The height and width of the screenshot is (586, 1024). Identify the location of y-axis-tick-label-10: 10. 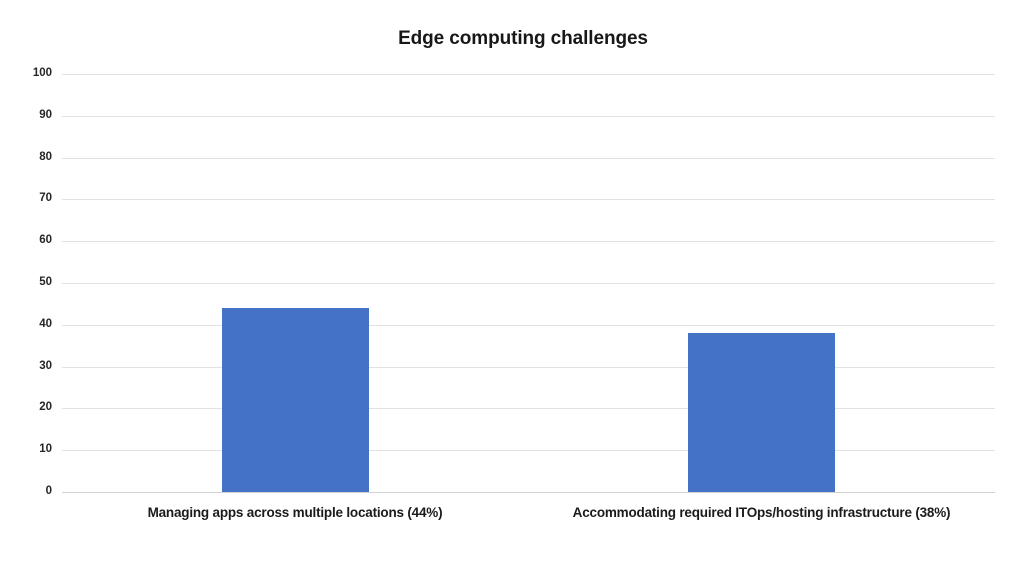
(45, 449).